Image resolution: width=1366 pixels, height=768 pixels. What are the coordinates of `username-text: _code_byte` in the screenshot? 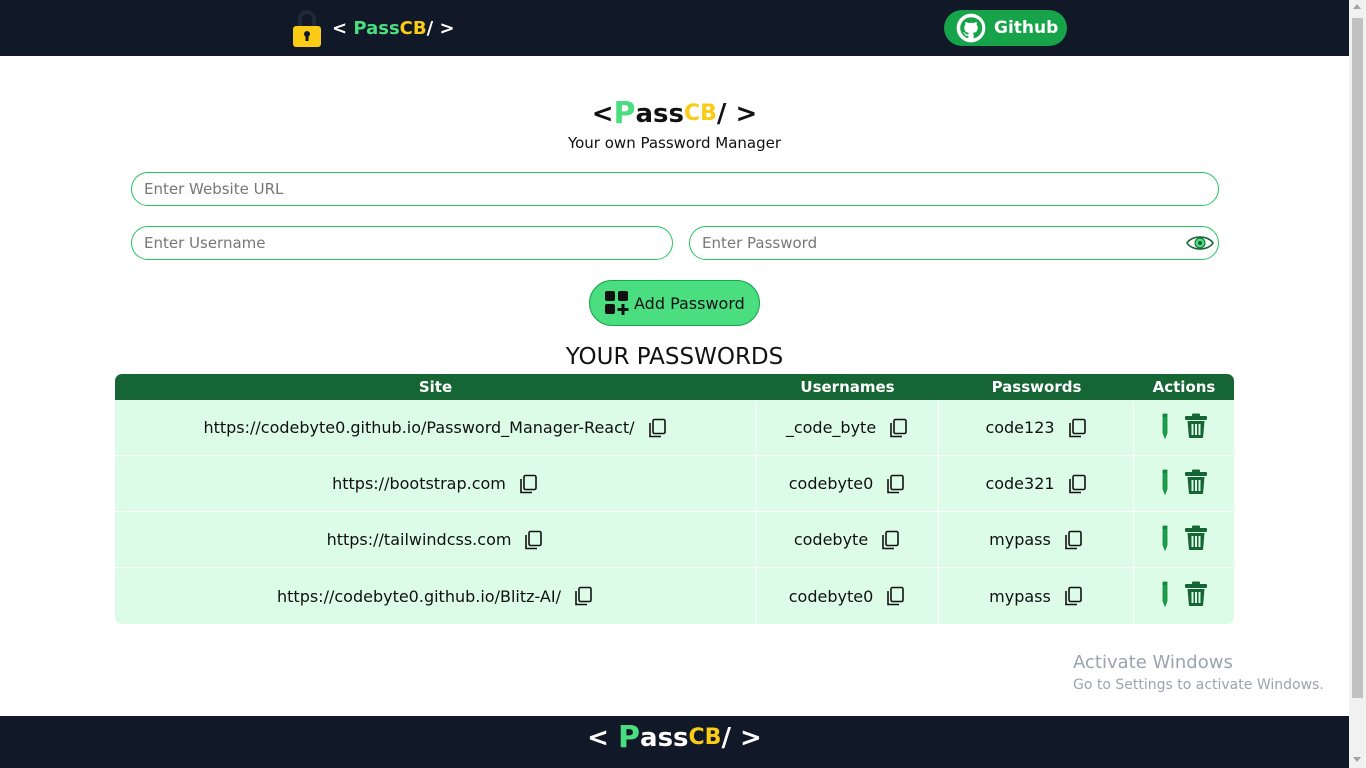 It's located at (831, 427).